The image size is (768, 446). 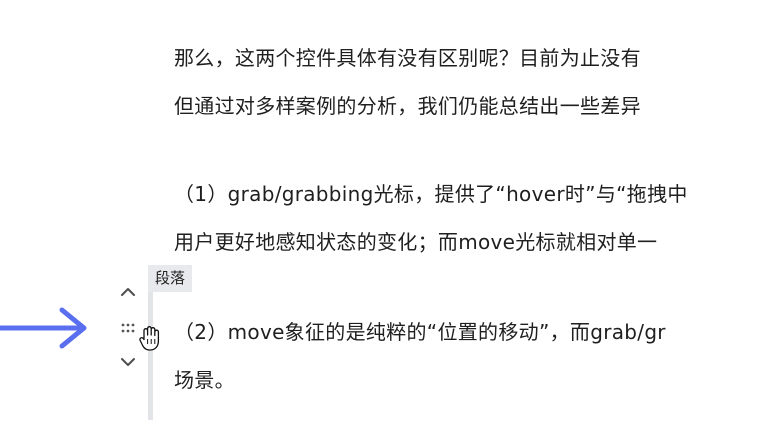 I want to click on paragraph-2-line-2: 用户更好地感知状态的变化；而move光标就相对单一, so click(x=416, y=242).